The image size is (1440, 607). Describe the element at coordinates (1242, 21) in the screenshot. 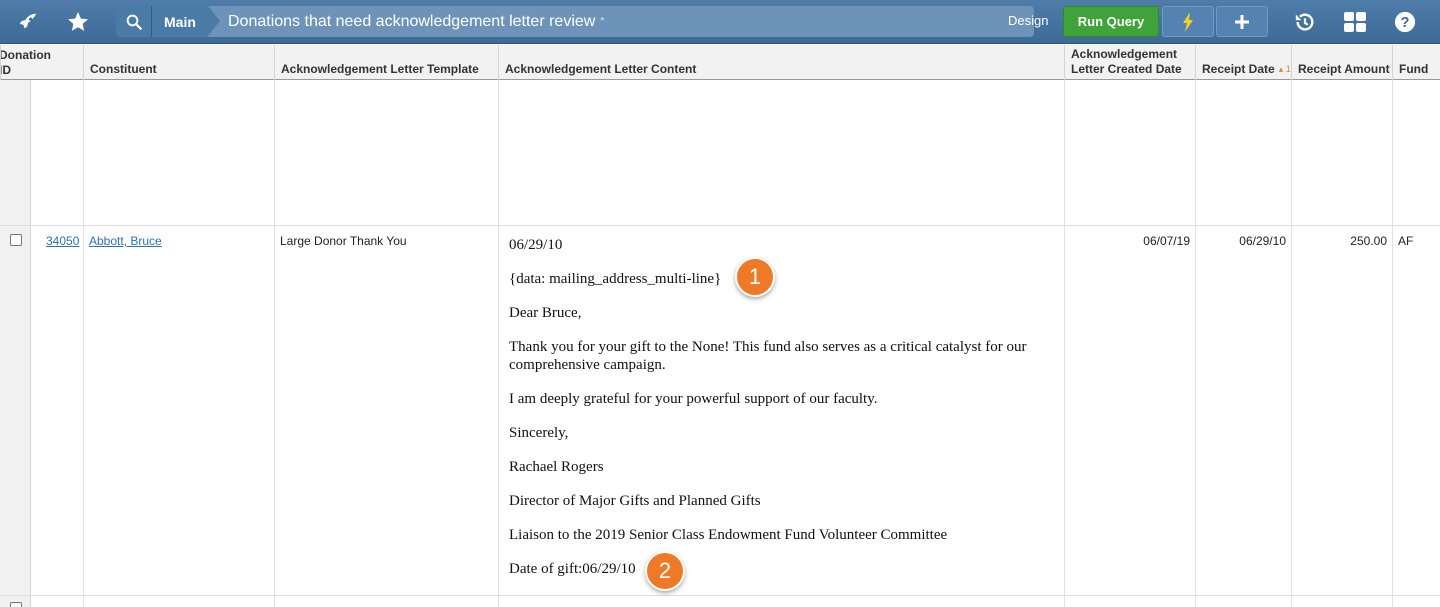

I see `plus-icon` at that location.